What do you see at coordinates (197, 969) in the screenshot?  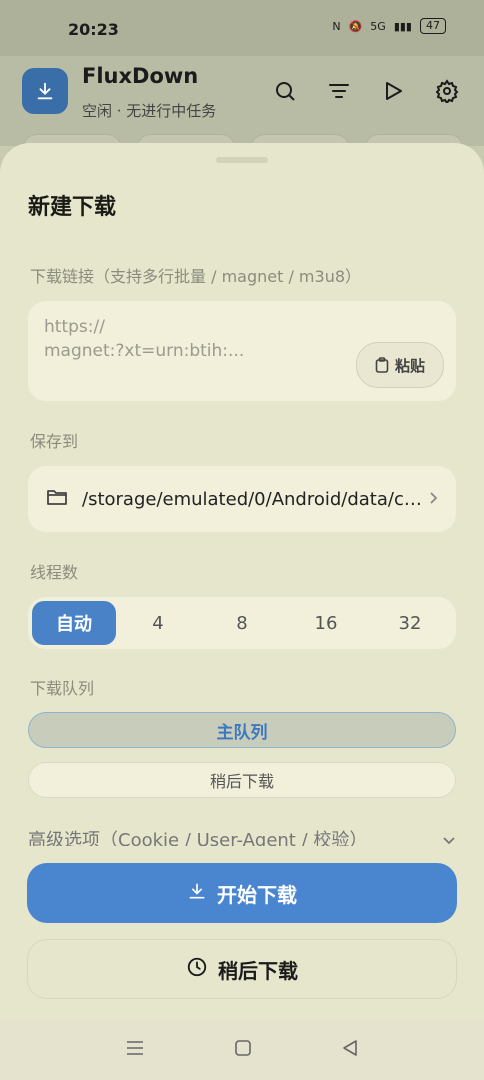 I see `clock-icon` at bounding box center [197, 969].